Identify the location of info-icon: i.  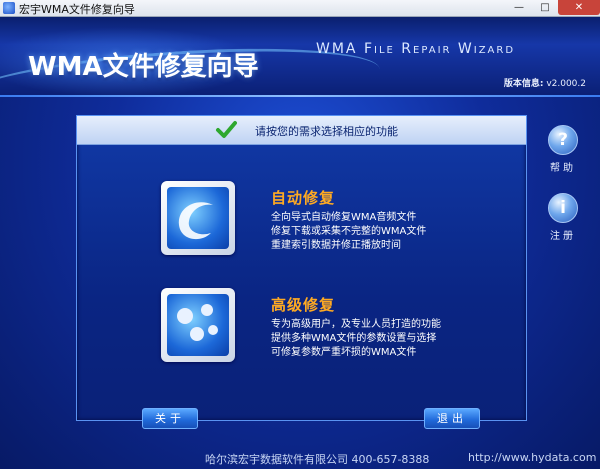
(563, 208).